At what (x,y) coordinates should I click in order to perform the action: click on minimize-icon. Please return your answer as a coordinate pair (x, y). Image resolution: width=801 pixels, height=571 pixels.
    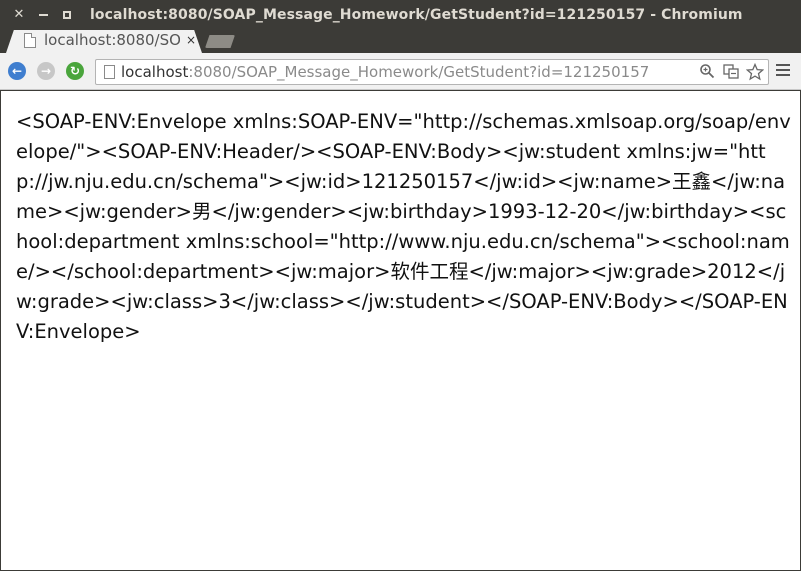
    Looking at the image, I should click on (43, 15).